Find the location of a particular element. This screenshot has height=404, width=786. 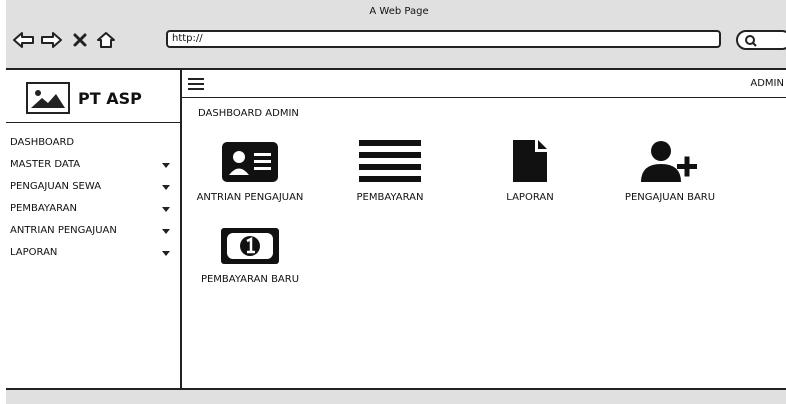

sidebar-item-laporan: LAPORAN is located at coordinates (92, 253).